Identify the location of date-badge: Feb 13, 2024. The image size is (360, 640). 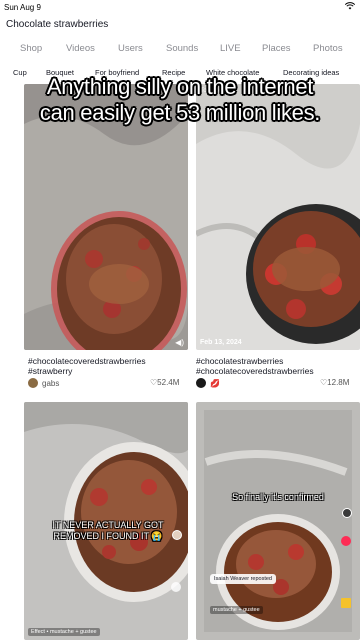
(221, 342).